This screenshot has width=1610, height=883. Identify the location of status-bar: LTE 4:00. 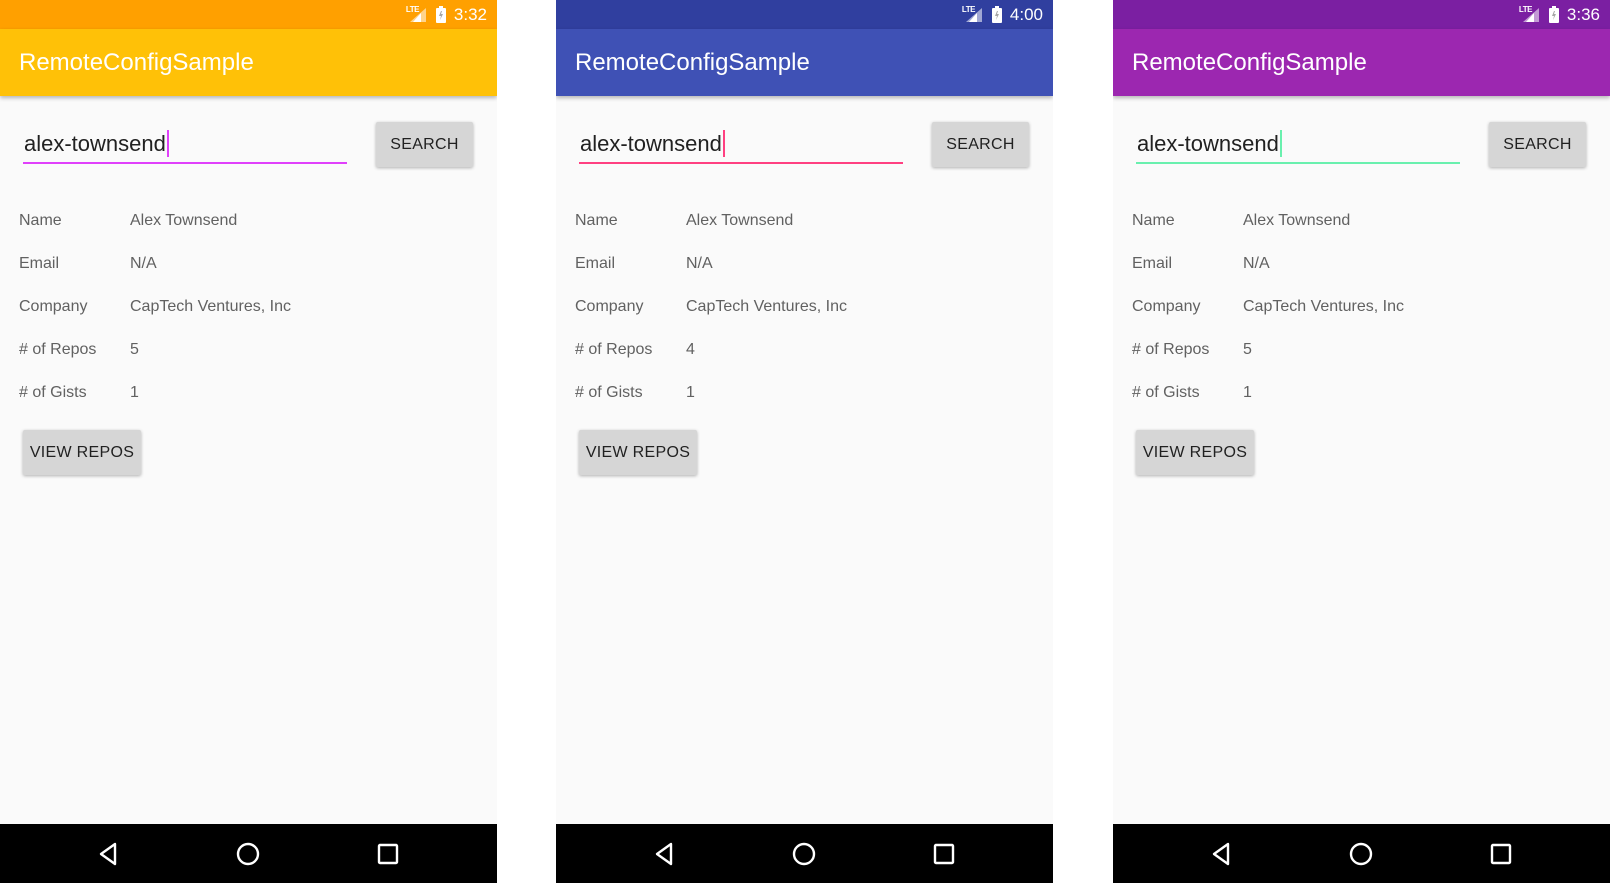
(804, 14).